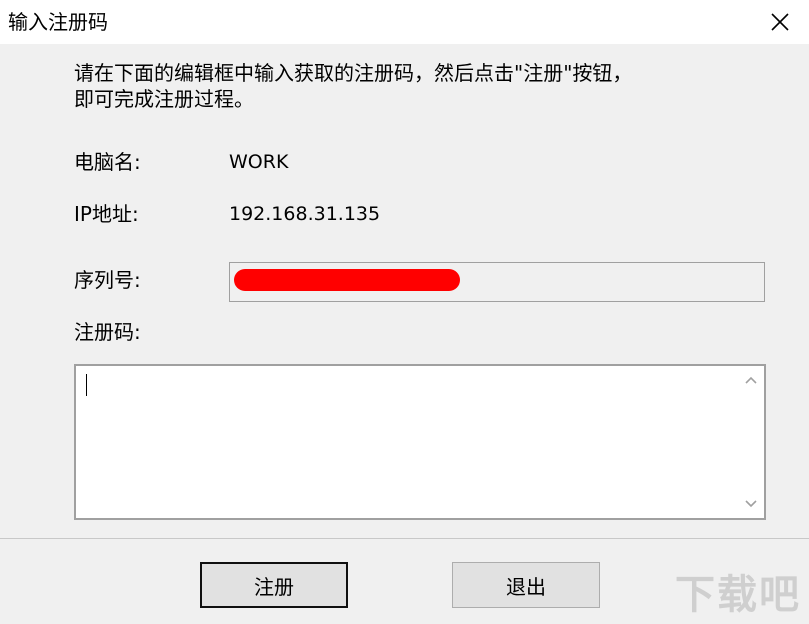  I want to click on instruction-line-1: 请在下面的编辑框中输入获取的注册码，然后点击"注册"按钮，, so click(353, 73).